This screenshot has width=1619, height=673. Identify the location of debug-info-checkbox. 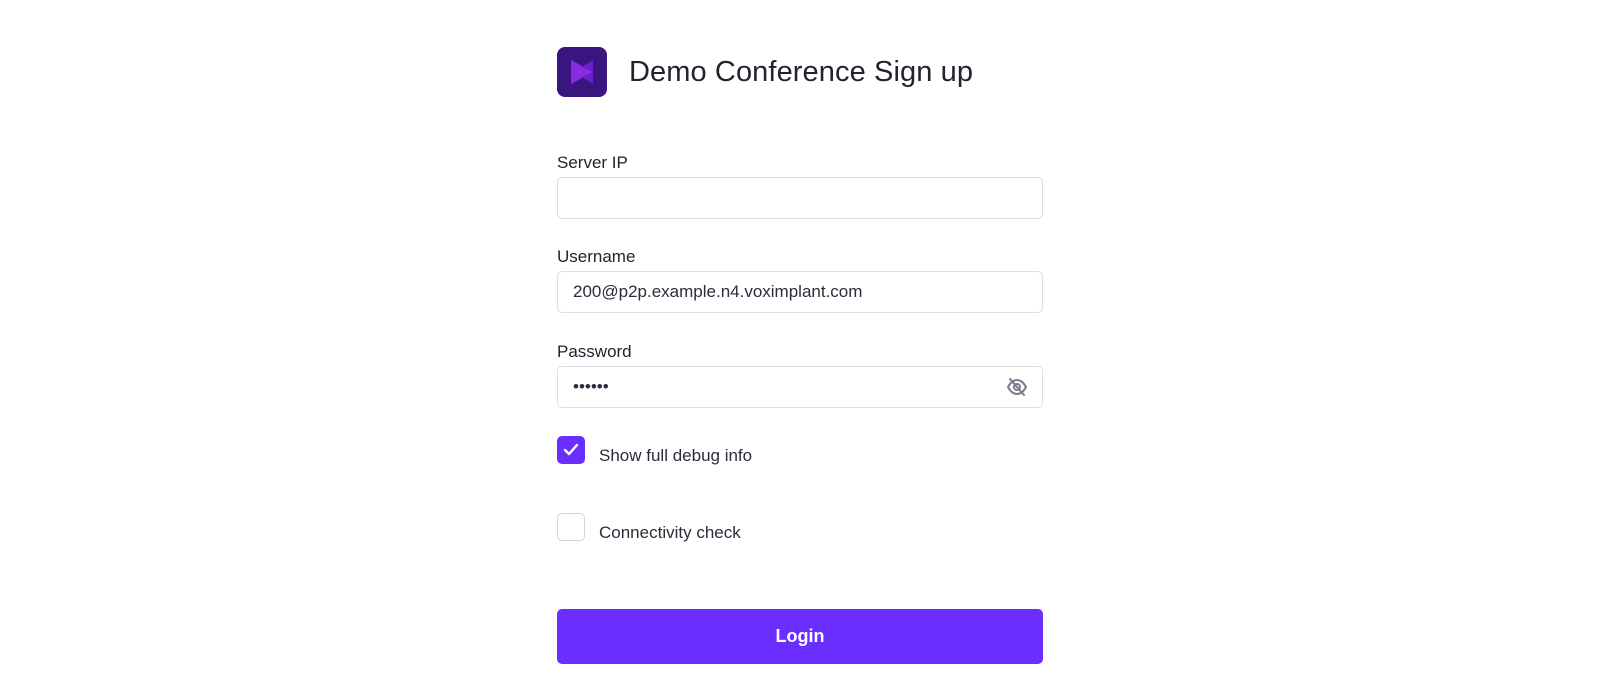
(571, 450).